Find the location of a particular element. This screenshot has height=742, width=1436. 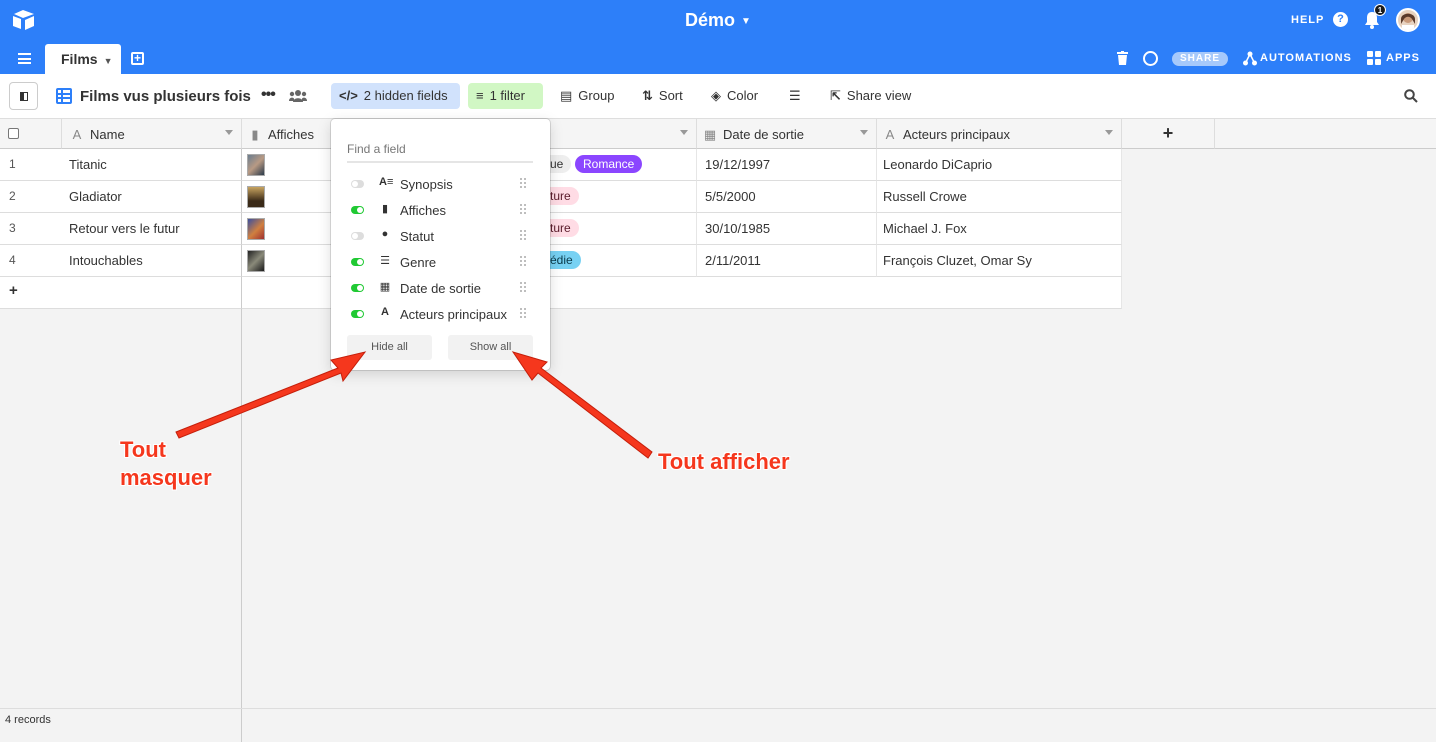

annotation-text: Tout is located at coordinates (143, 449).